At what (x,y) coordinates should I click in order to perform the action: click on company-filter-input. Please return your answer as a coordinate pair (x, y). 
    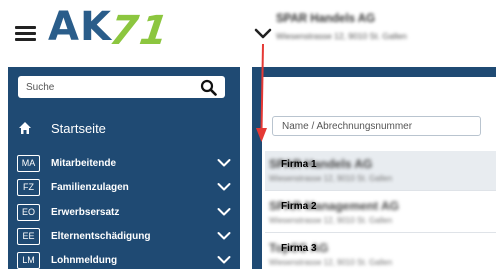
    Looking at the image, I should click on (376, 126).